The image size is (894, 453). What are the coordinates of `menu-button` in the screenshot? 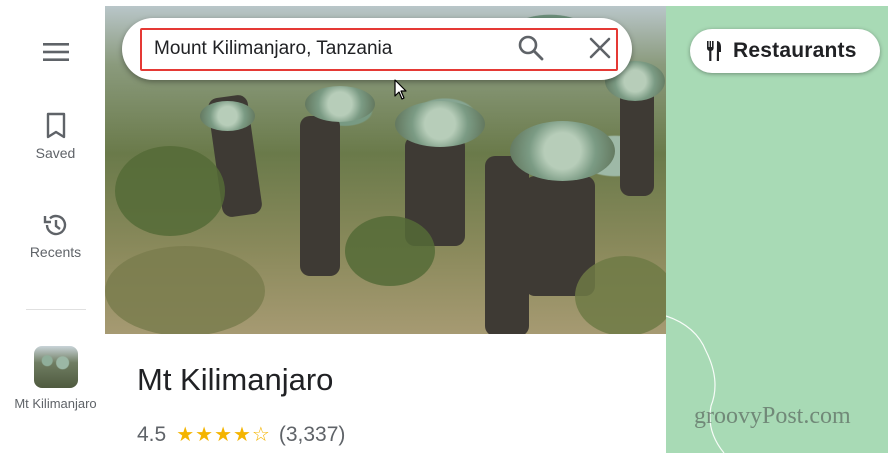 It's located at (55, 55).